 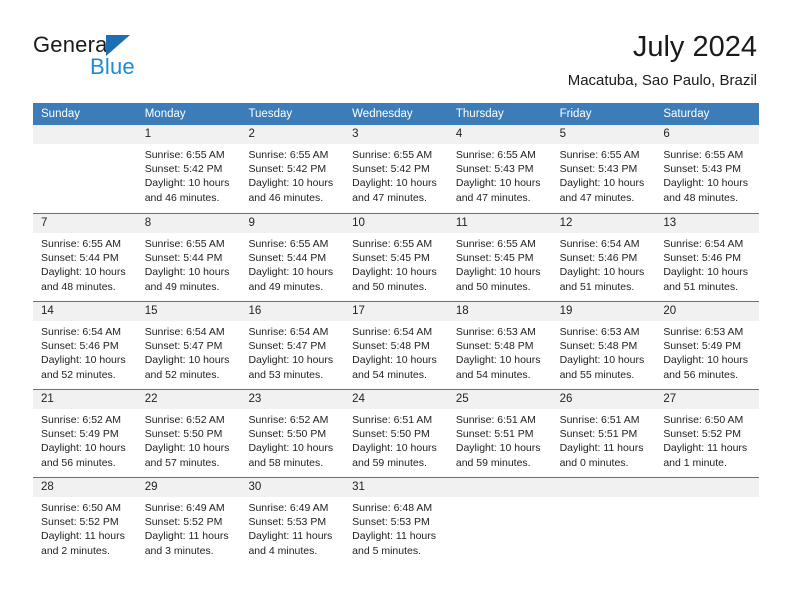 I want to click on sunrise-text: Sunrise: 6:54 AM, so click(x=184, y=332).